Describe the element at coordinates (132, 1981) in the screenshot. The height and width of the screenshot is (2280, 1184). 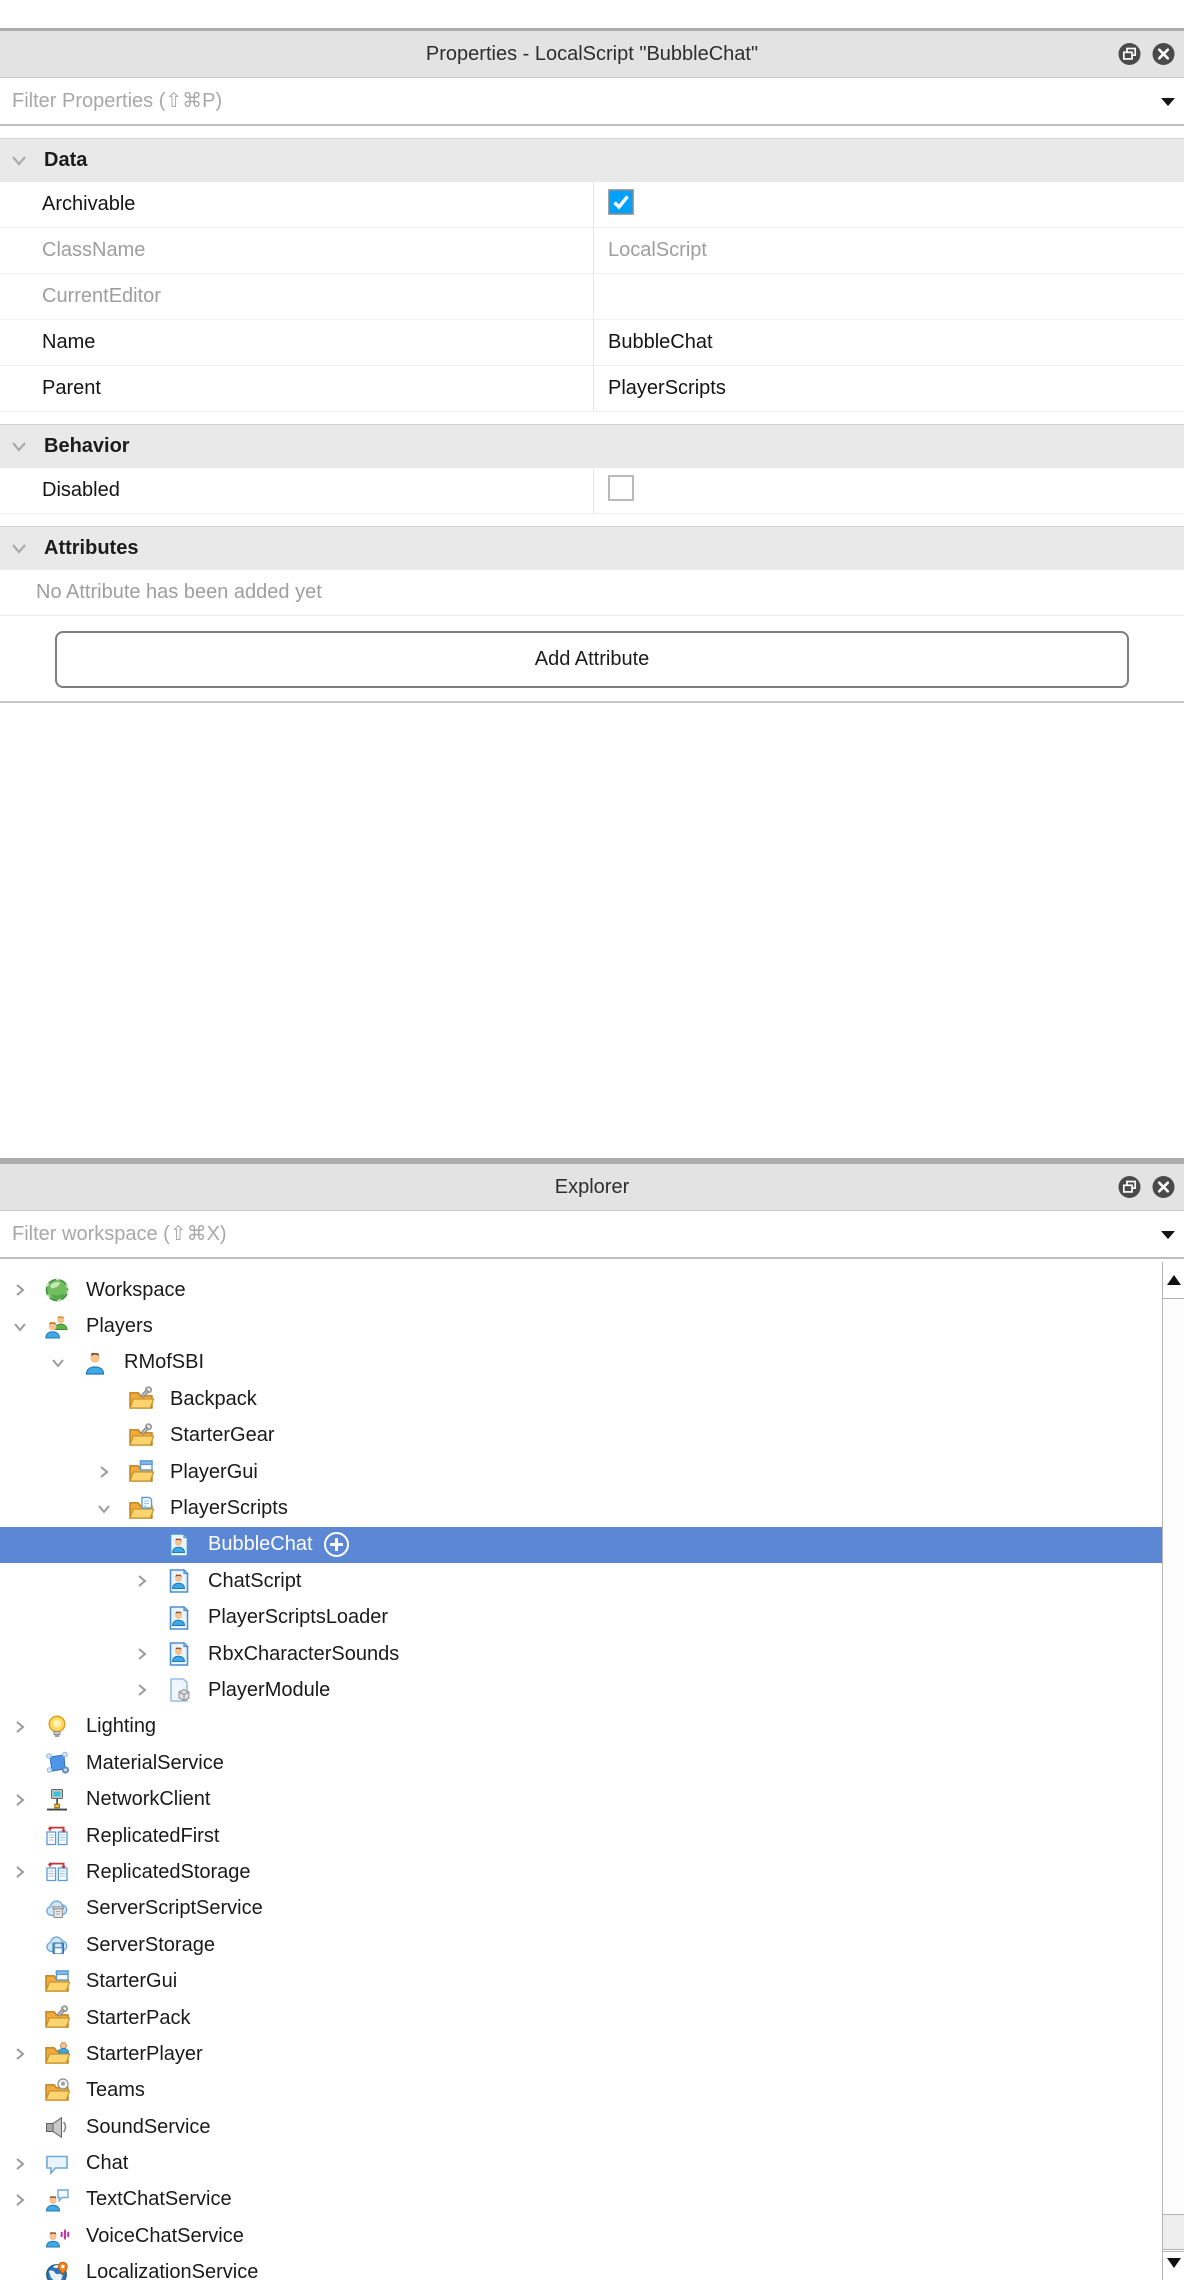
I see `tree-item-label: StarterGui` at that location.